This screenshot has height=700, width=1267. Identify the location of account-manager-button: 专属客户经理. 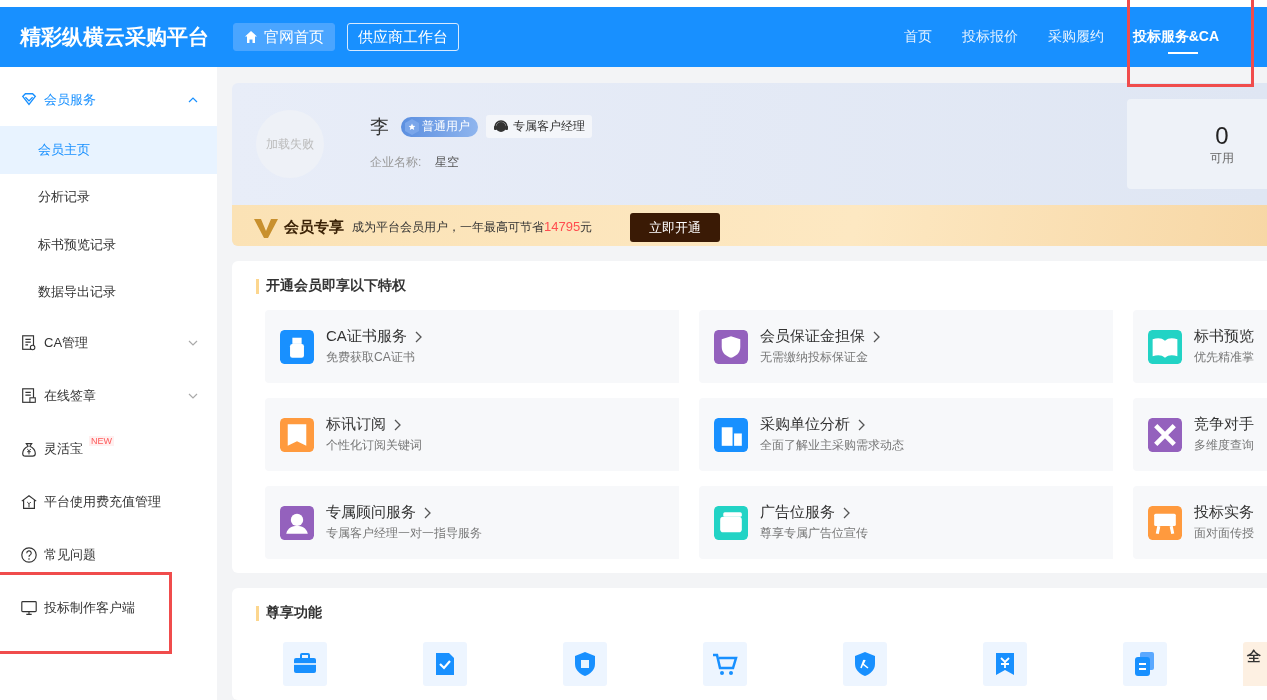
(539, 126).